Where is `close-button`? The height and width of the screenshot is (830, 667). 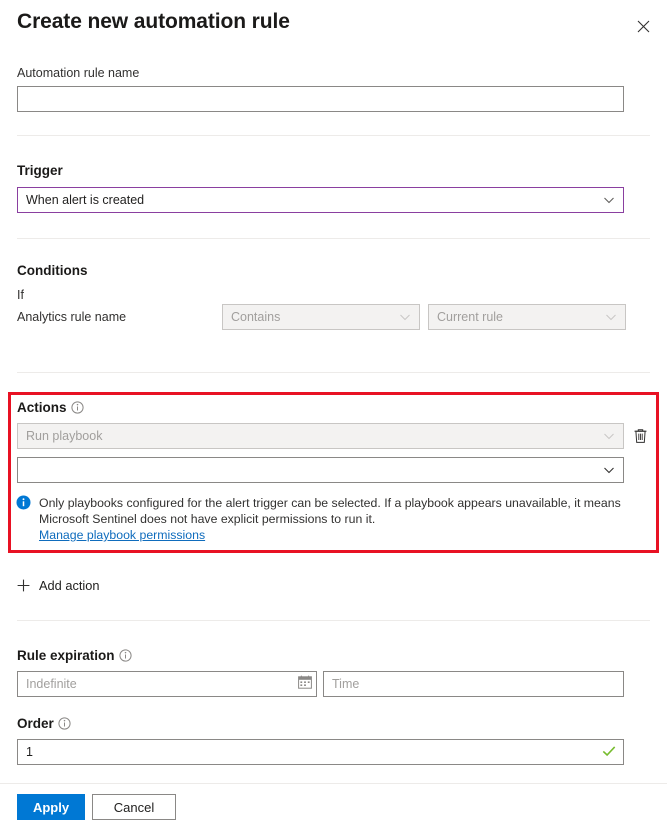
close-button is located at coordinates (643, 26).